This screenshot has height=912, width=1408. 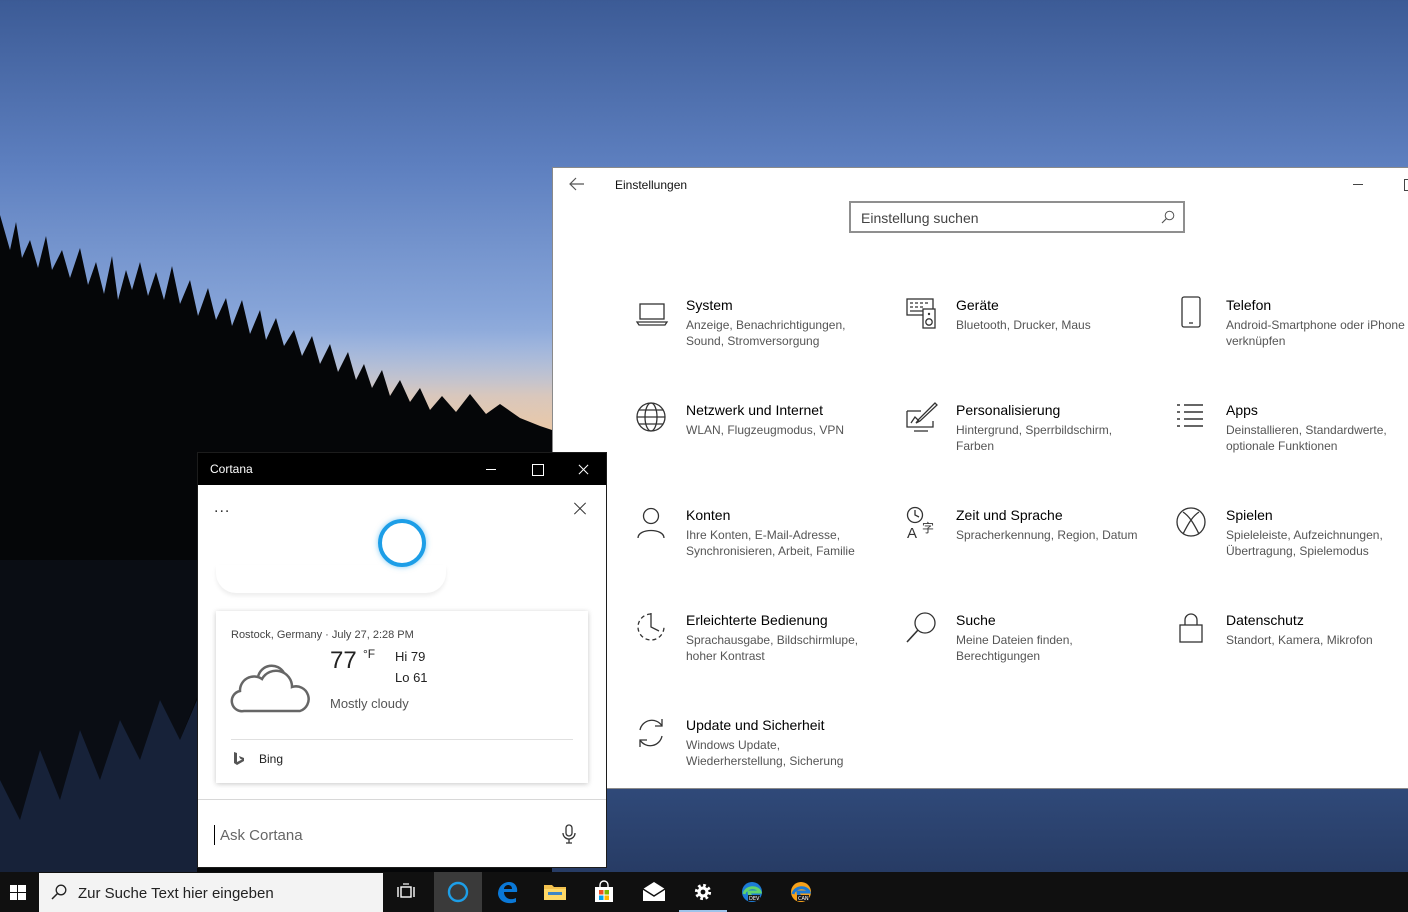 What do you see at coordinates (976, 620) in the screenshot?
I see `tile-title: Suche` at bounding box center [976, 620].